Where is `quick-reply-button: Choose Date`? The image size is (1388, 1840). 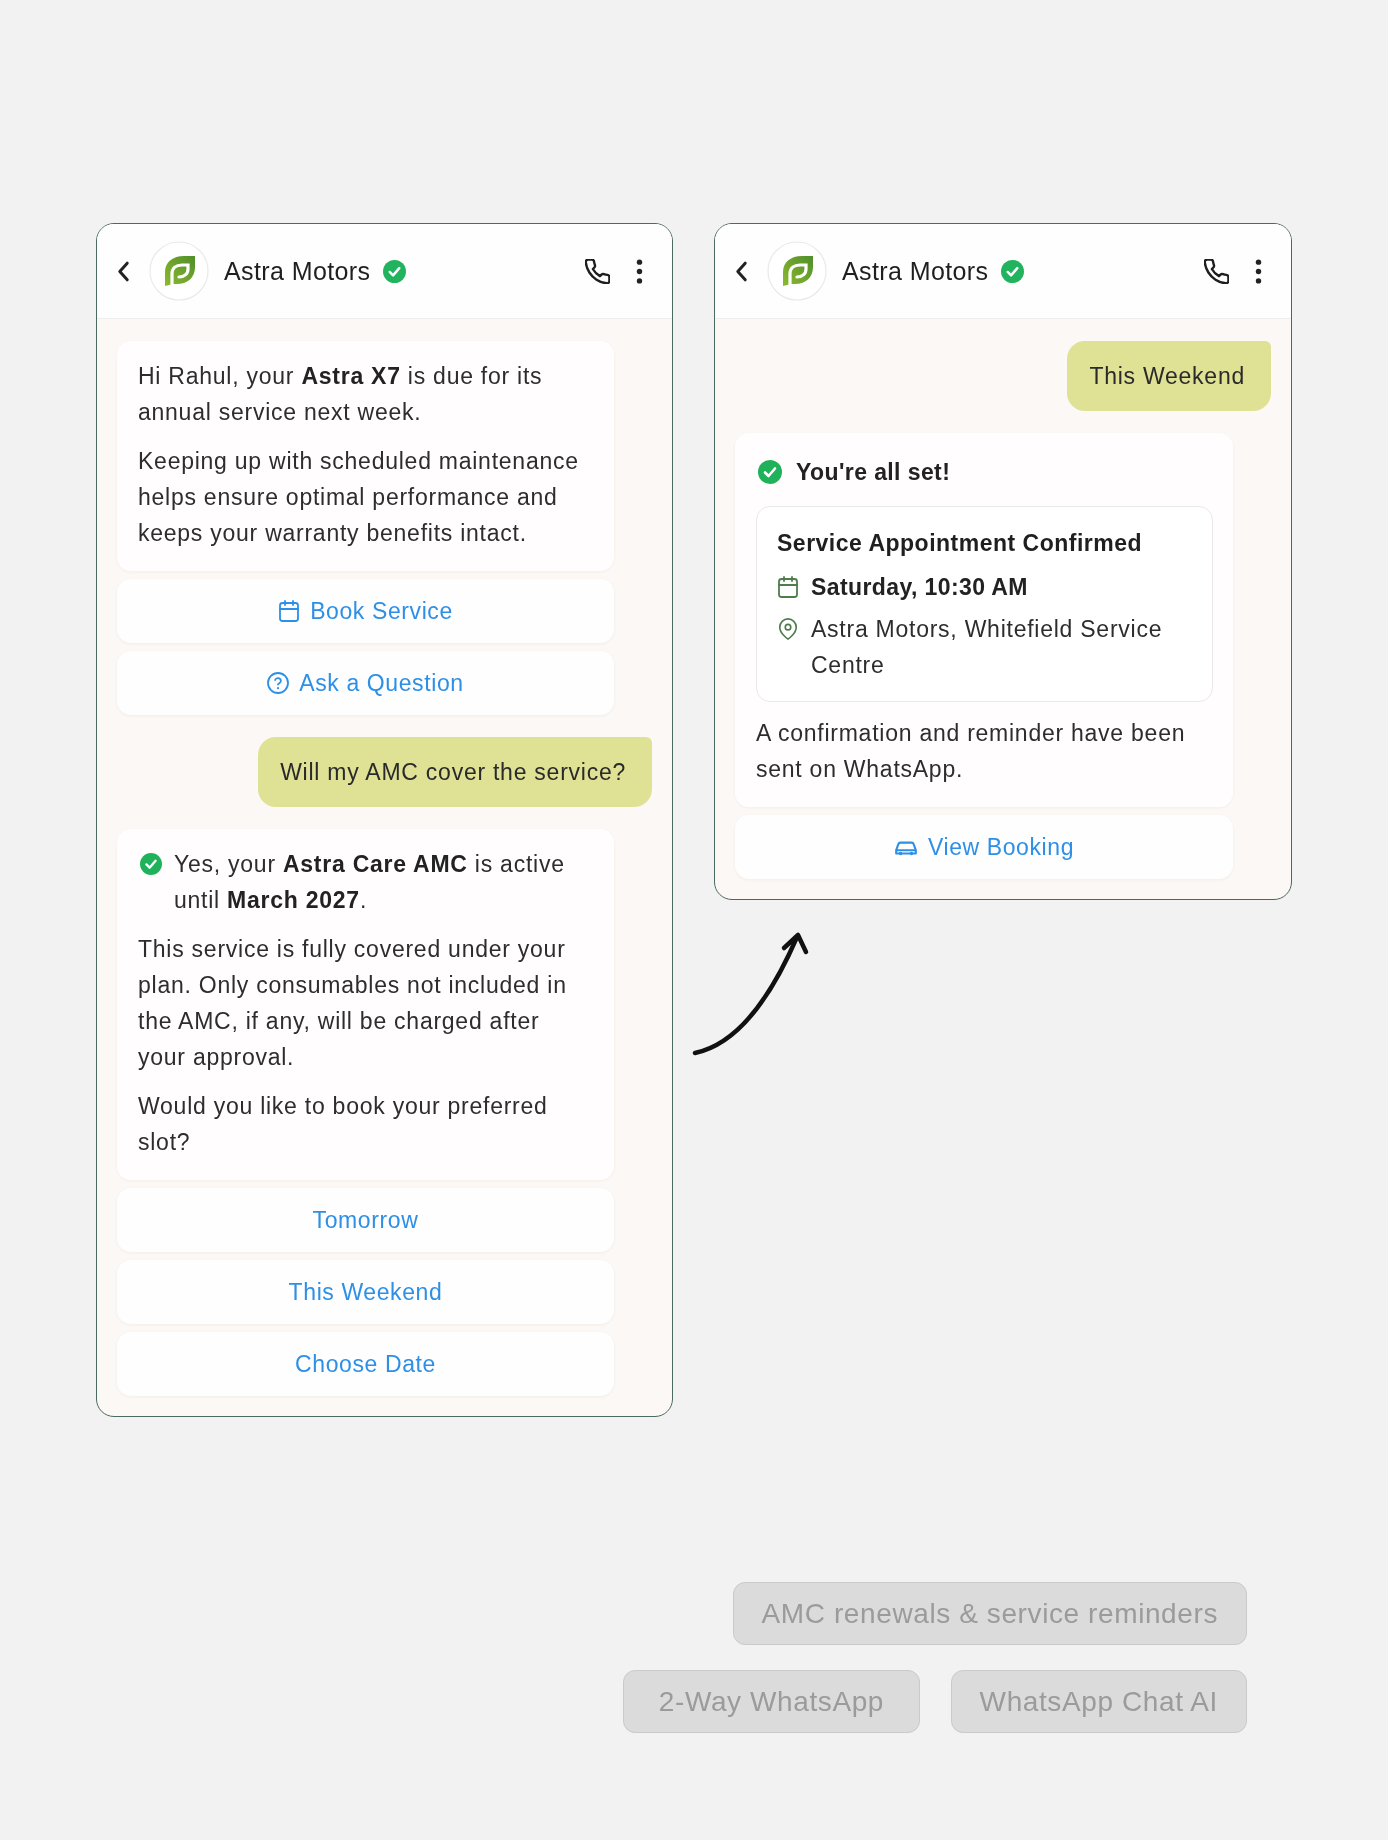
quick-reply-button: Choose Date is located at coordinates (365, 1364).